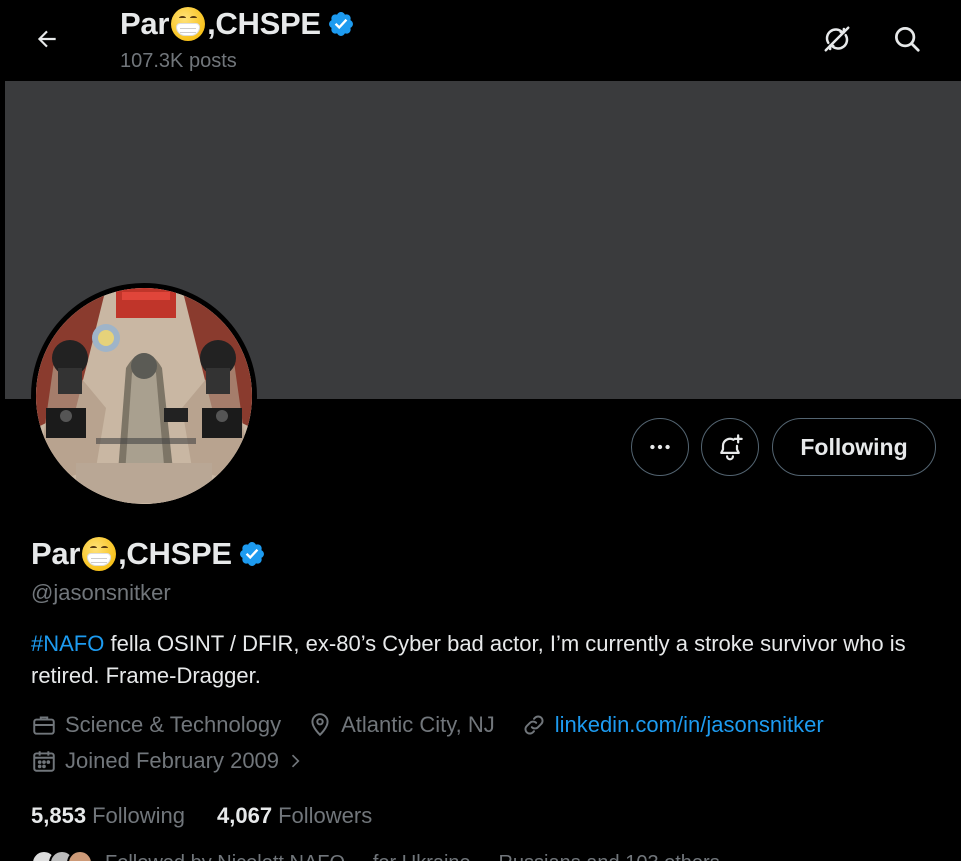  What do you see at coordinates (534, 725) in the screenshot?
I see `link-icon` at bounding box center [534, 725].